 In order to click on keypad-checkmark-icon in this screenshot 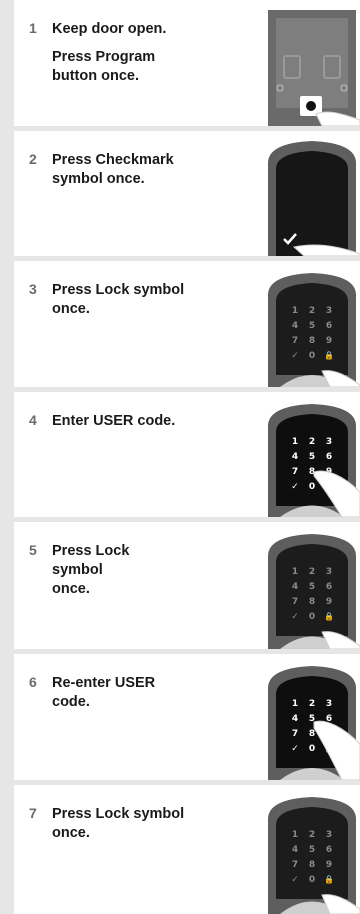, I will do `click(312, 197)`.